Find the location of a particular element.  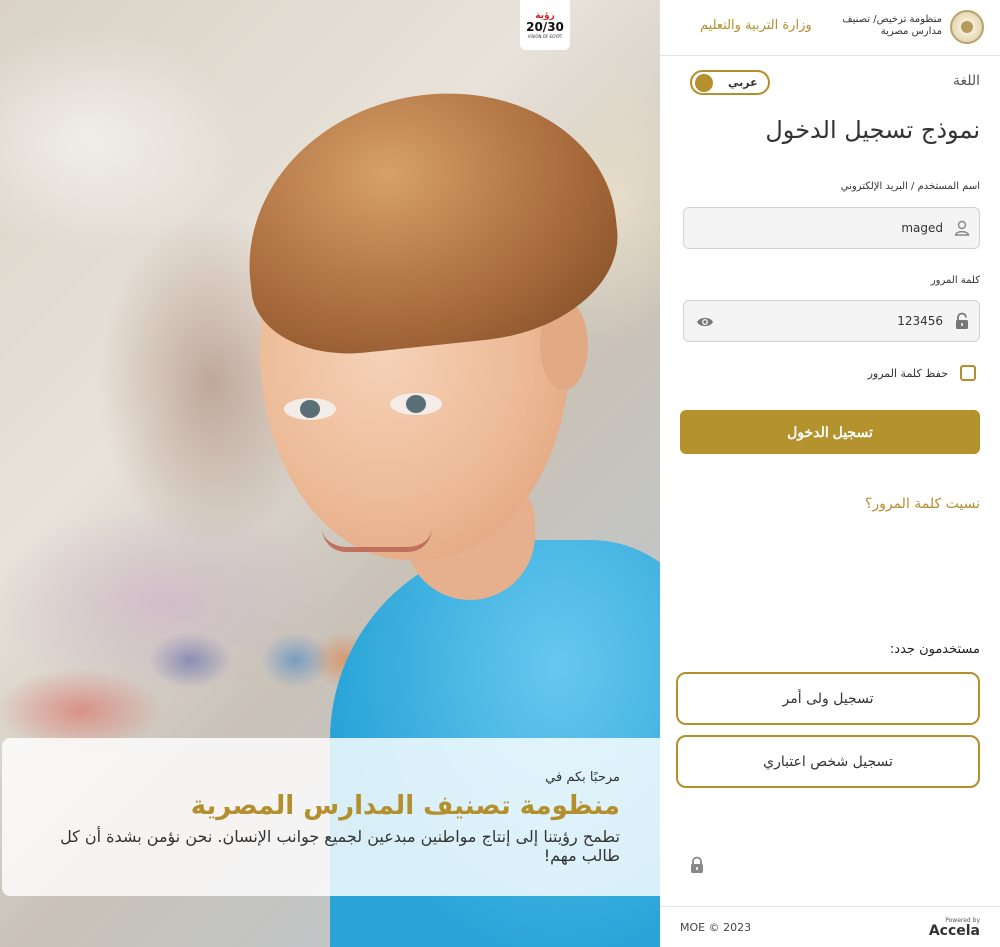

copyright-text: MOE © 2023 is located at coordinates (716, 927).